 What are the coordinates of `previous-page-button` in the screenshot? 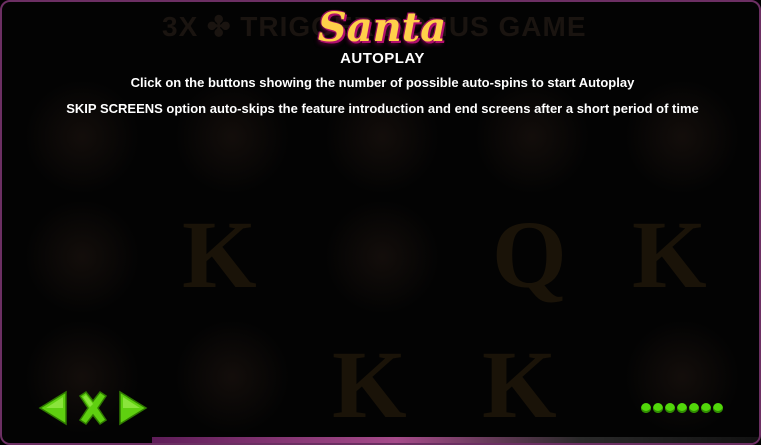 It's located at (53, 408).